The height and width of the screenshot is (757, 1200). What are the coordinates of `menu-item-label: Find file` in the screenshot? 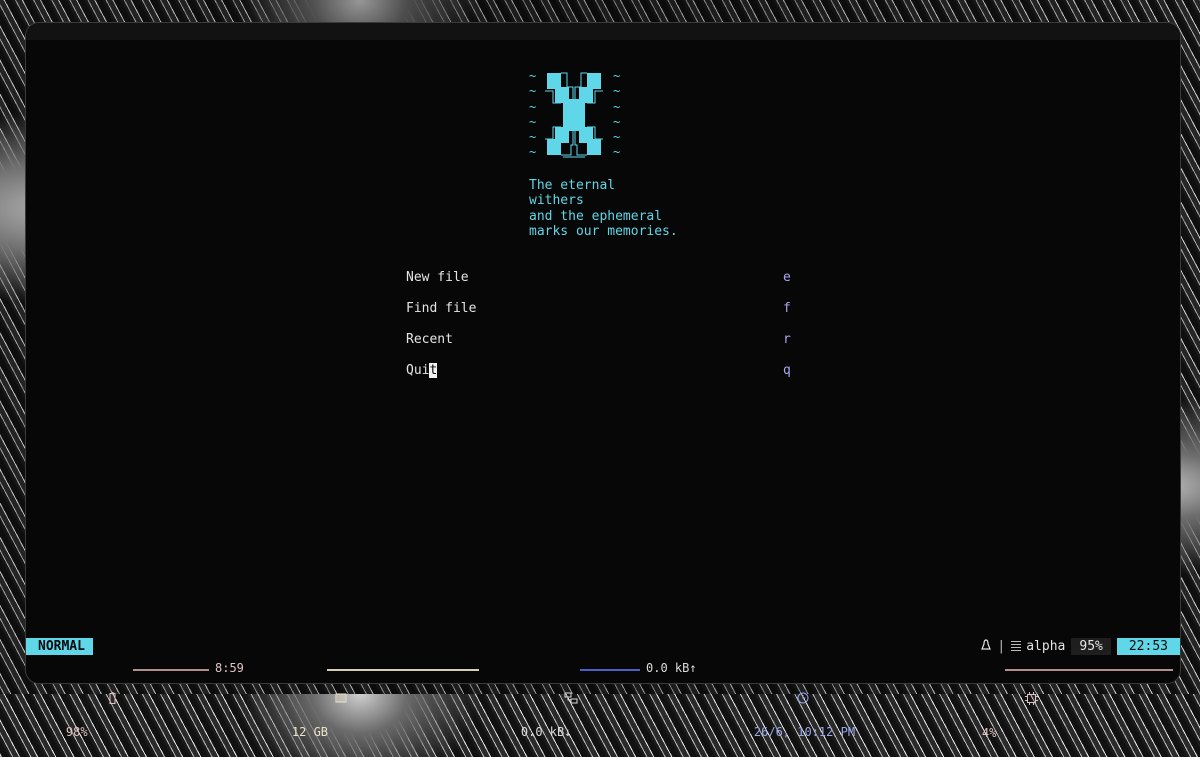 It's located at (441, 308).